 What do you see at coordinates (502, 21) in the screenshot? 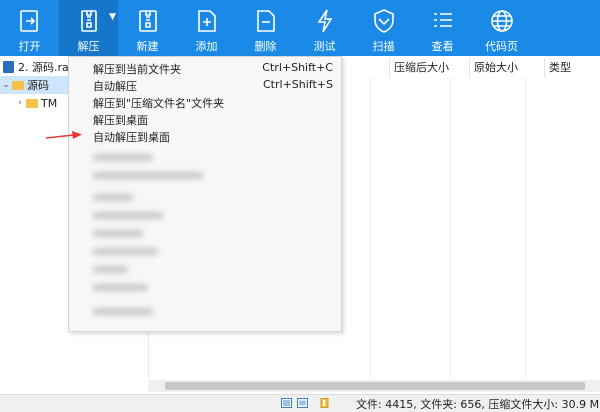
I see `codepage-globe-icon` at bounding box center [502, 21].